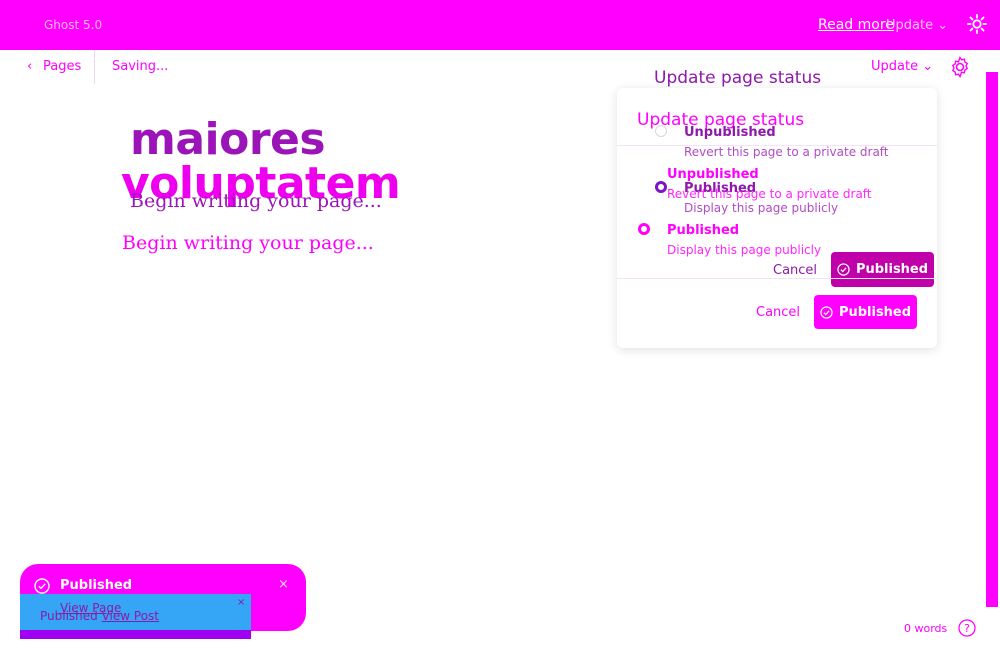  Describe the element at coordinates (895, 66) in the screenshot. I see `update-button-label: Update` at that location.